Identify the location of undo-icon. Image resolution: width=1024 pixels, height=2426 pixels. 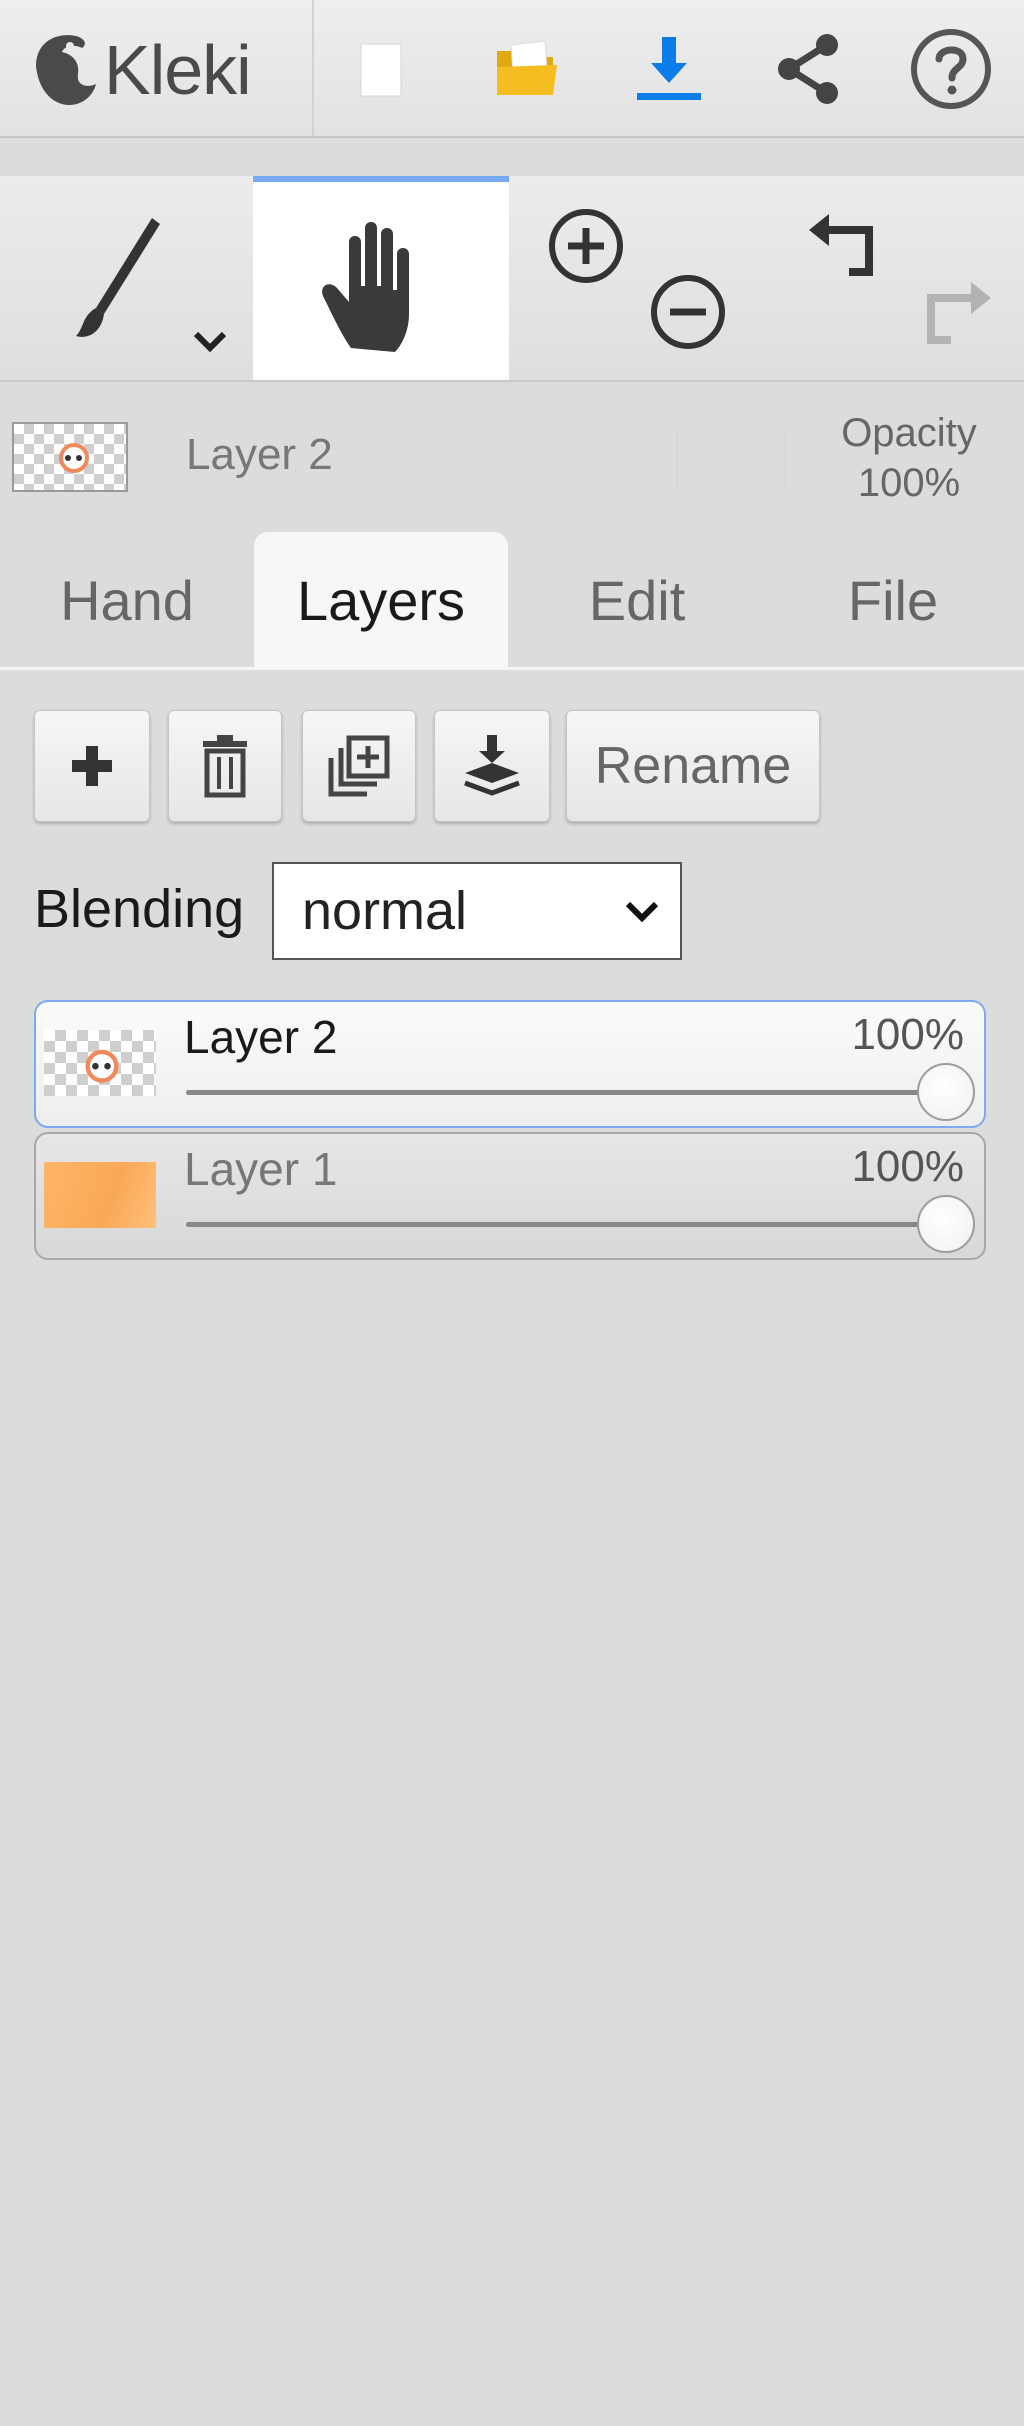
(850, 246).